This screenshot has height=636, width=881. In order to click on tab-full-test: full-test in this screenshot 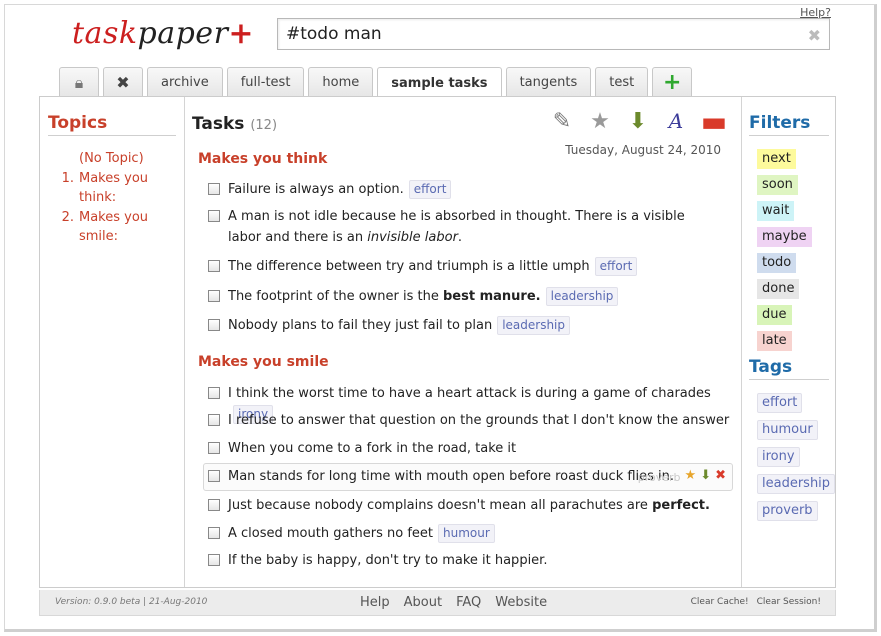, I will do `click(265, 82)`.